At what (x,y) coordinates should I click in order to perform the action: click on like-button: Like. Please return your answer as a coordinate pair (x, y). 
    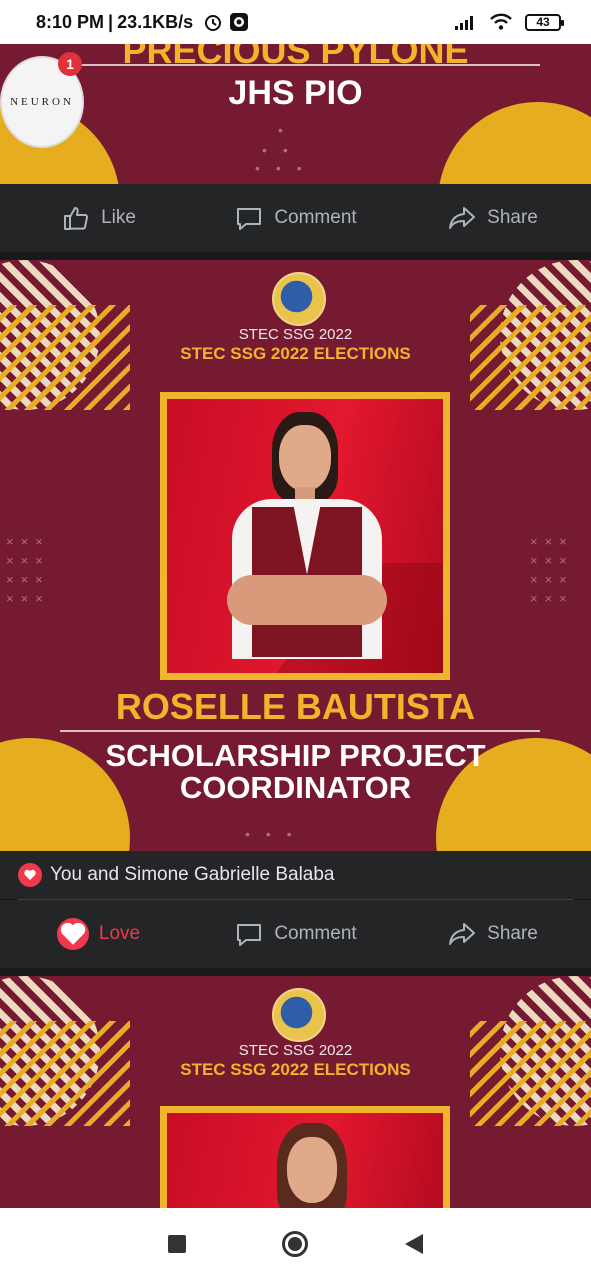
    Looking at the image, I should click on (98, 218).